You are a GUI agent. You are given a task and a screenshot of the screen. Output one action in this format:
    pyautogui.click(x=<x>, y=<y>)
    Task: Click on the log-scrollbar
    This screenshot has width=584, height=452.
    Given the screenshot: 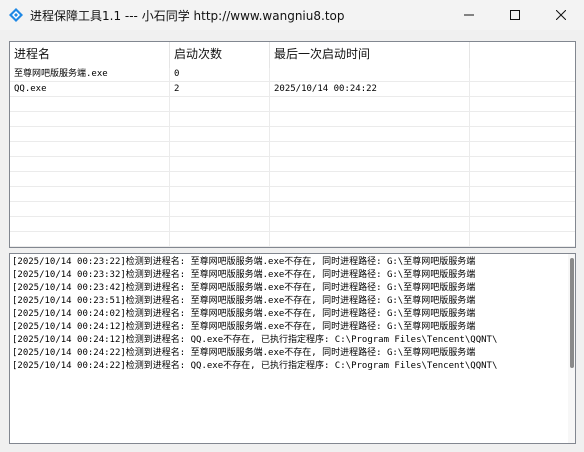 What is the action you would take?
    pyautogui.click(x=571, y=348)
    